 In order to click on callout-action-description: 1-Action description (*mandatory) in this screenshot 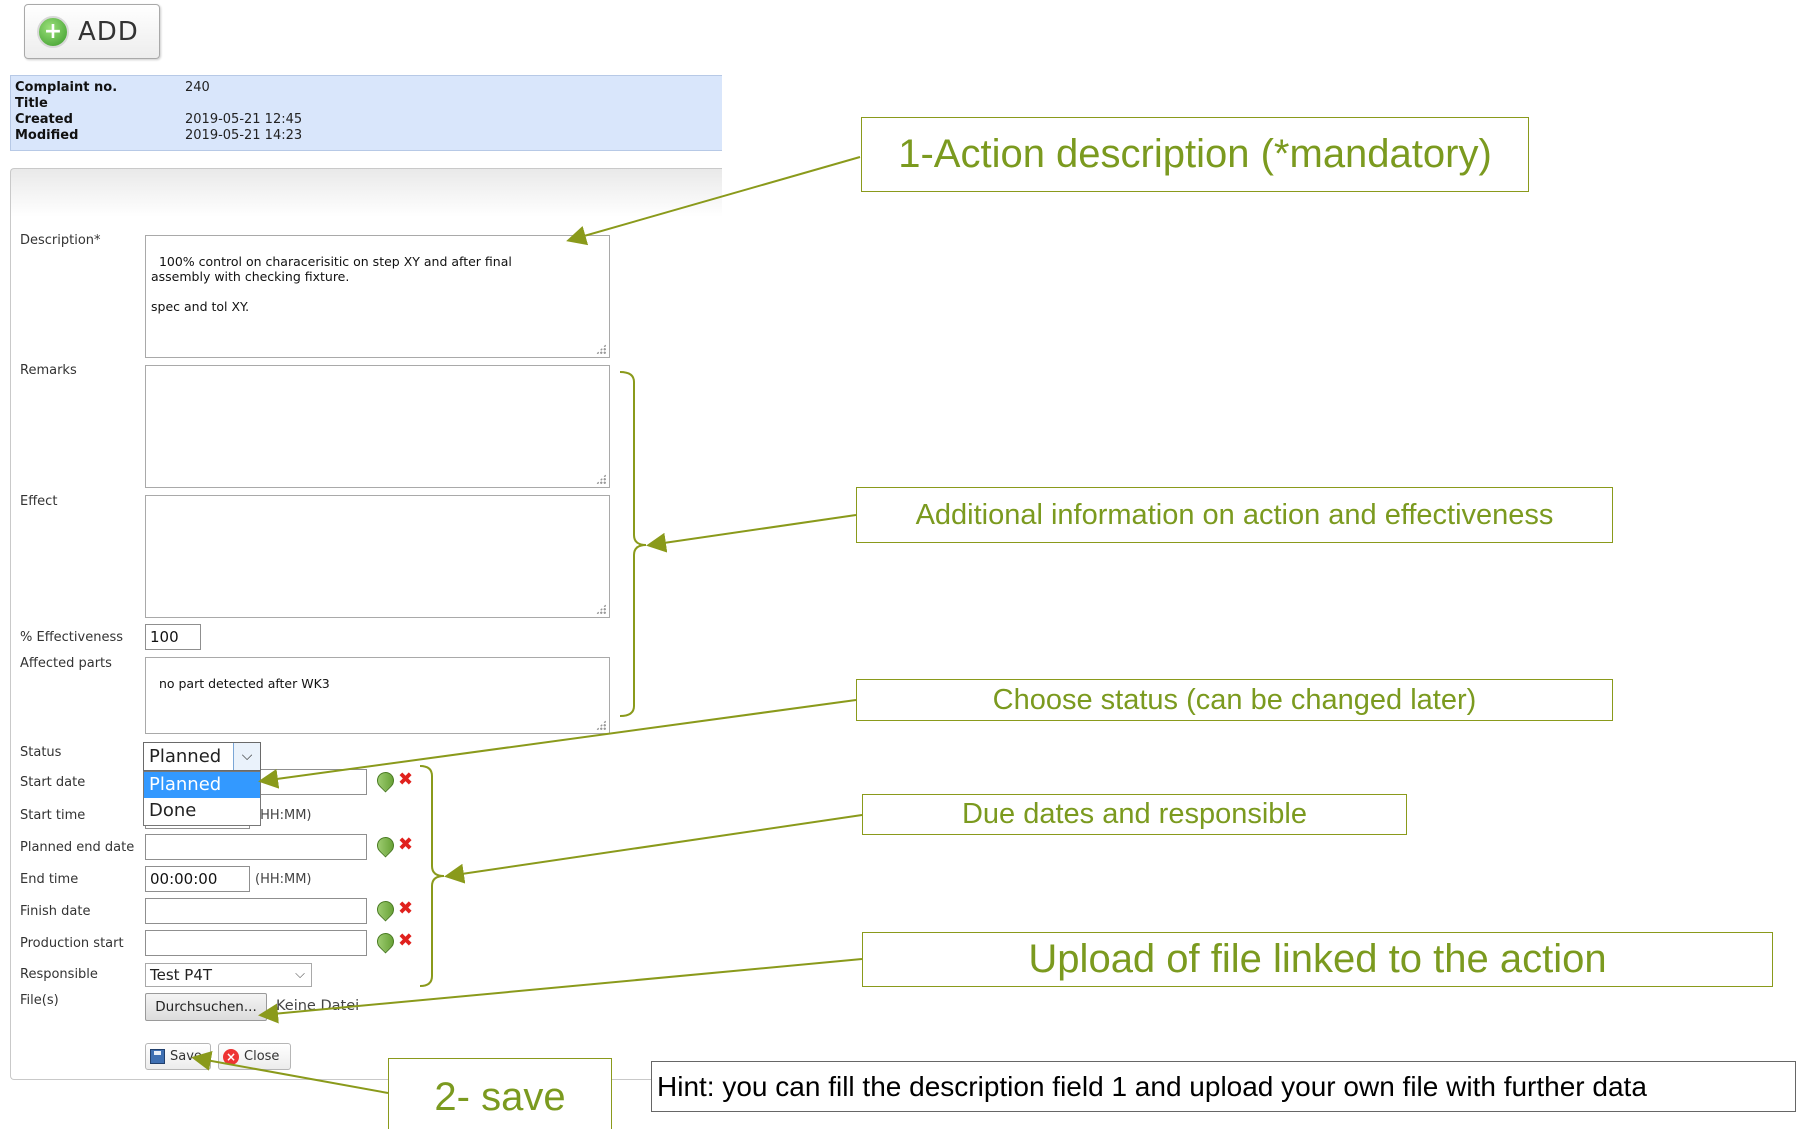, I will do `click(1195, 154)`.